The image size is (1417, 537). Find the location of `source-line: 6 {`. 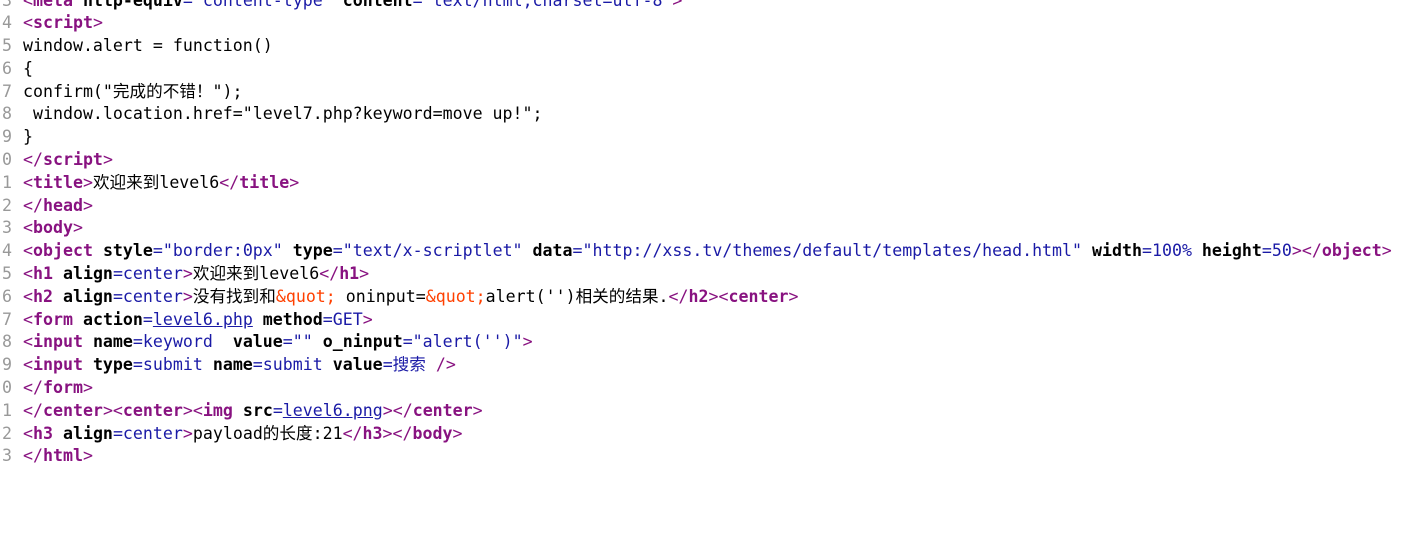

source-line: 6 { is located at coordinates (708, 69).